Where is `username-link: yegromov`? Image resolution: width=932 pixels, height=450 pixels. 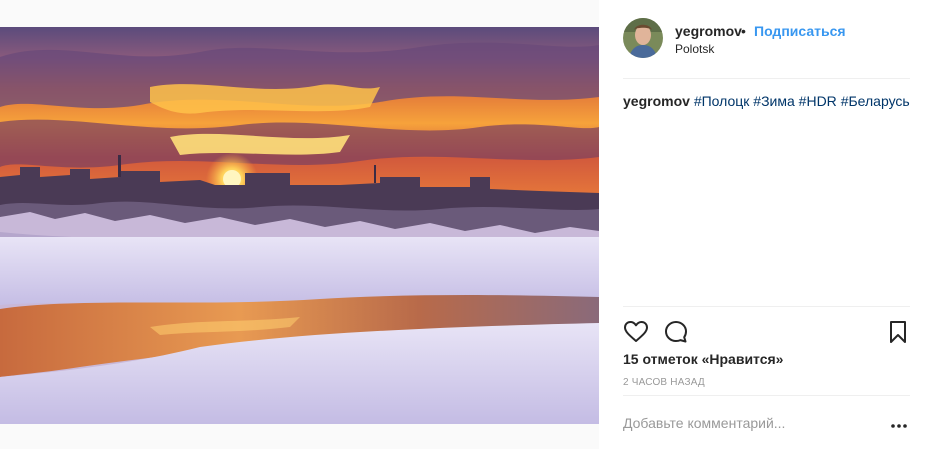
username-link: yegromov is located at coordinates (708, 31).